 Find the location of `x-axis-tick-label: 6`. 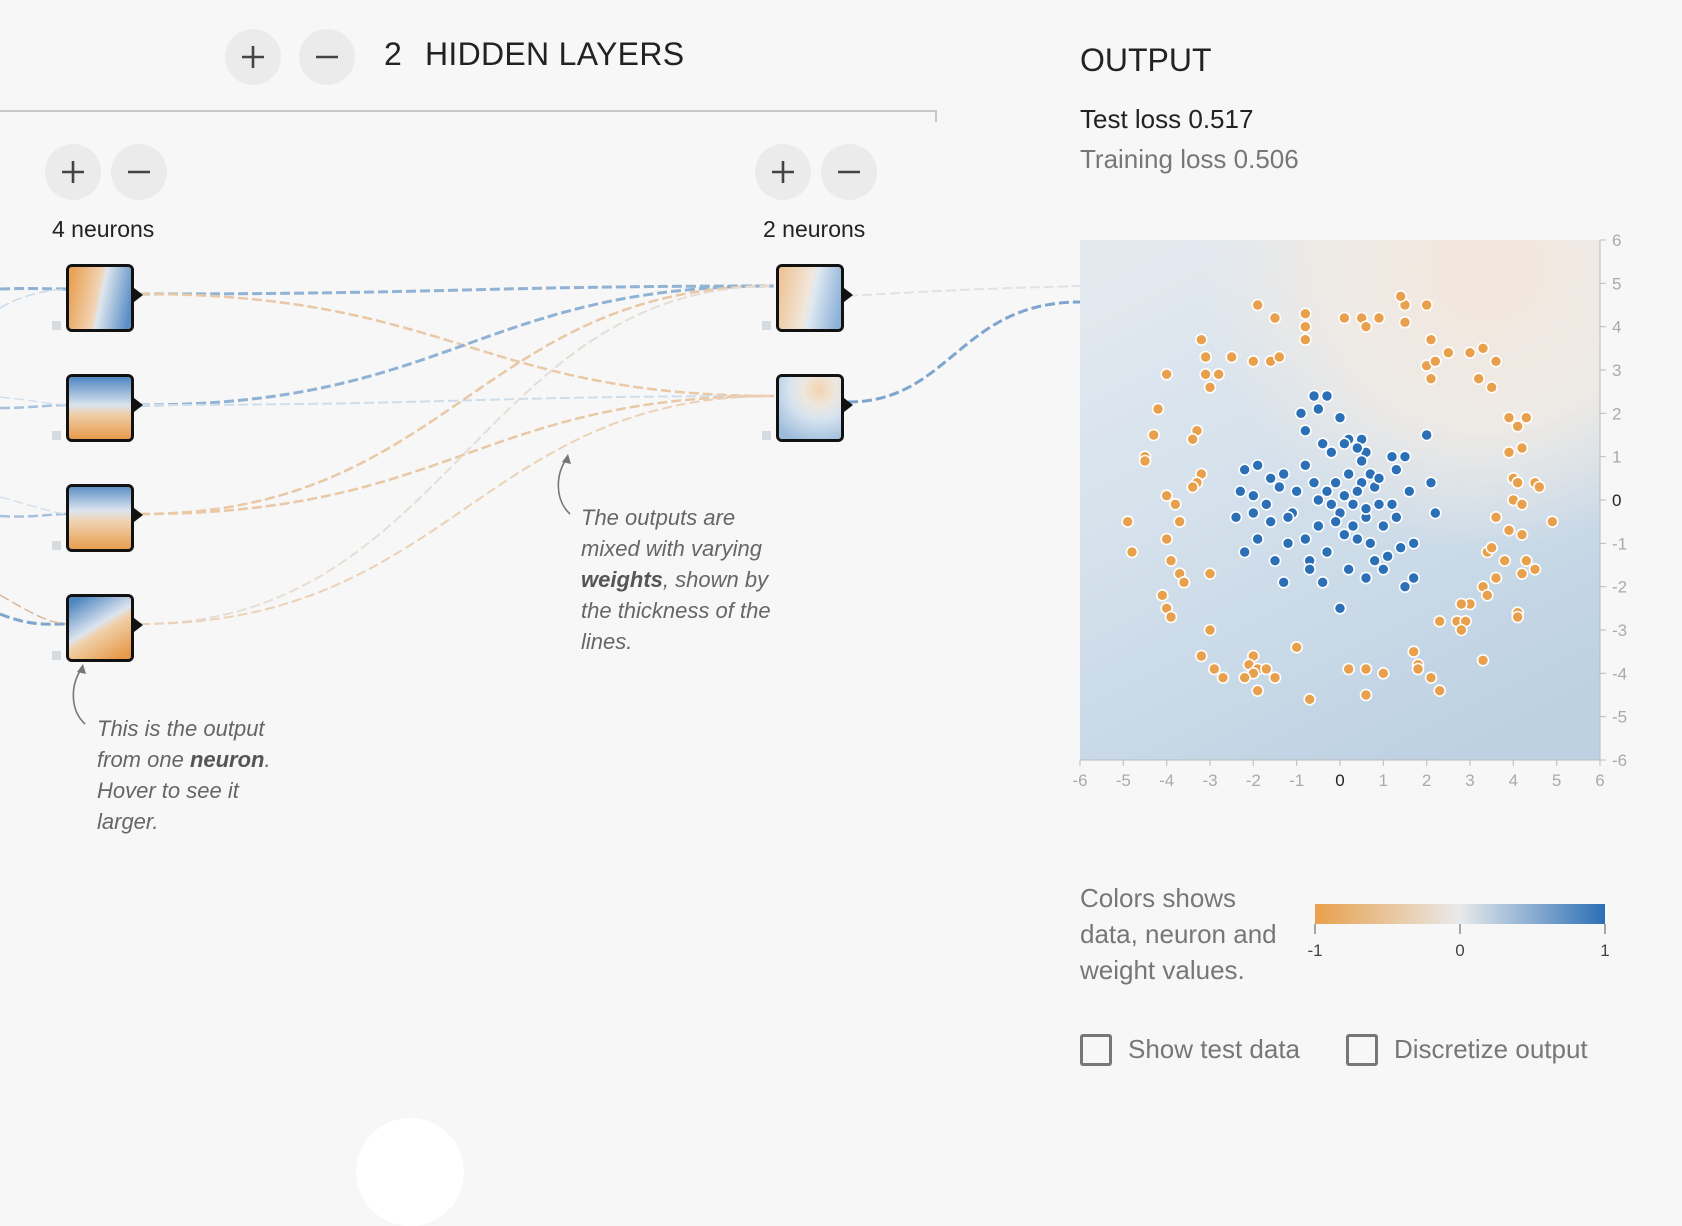

x-axis-tick-label: 6 is located at coordinates (1599, 779).